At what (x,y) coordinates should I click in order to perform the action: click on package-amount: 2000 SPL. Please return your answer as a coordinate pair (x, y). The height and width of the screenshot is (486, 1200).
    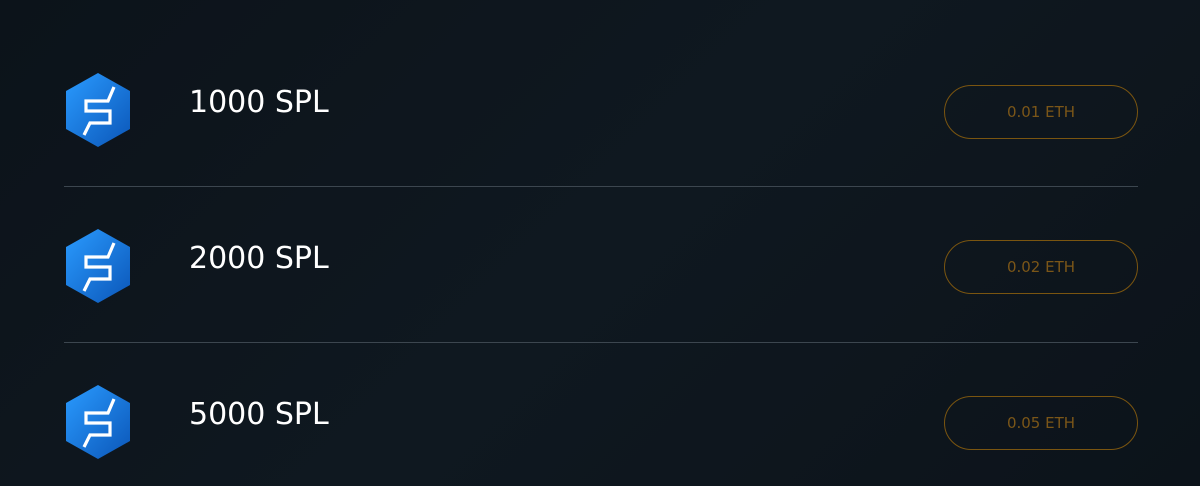
    Looking at the image, I should click on (259, 258).